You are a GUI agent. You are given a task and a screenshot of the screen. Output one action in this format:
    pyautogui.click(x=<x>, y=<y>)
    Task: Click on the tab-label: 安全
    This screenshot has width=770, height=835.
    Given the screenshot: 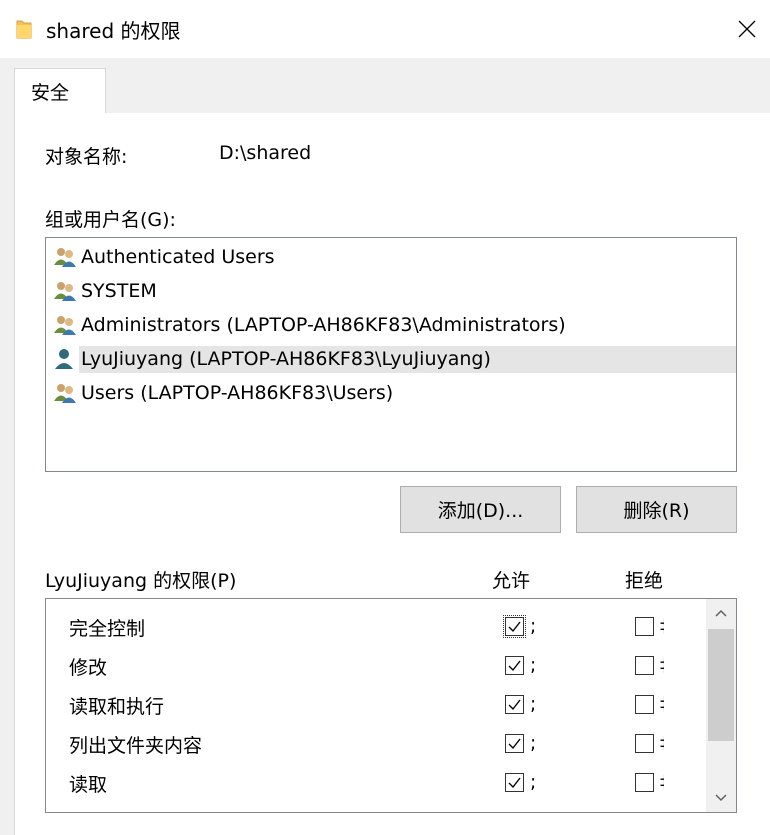 What is the action you would take?
    pyautogui.click(x=50, y=93)
    